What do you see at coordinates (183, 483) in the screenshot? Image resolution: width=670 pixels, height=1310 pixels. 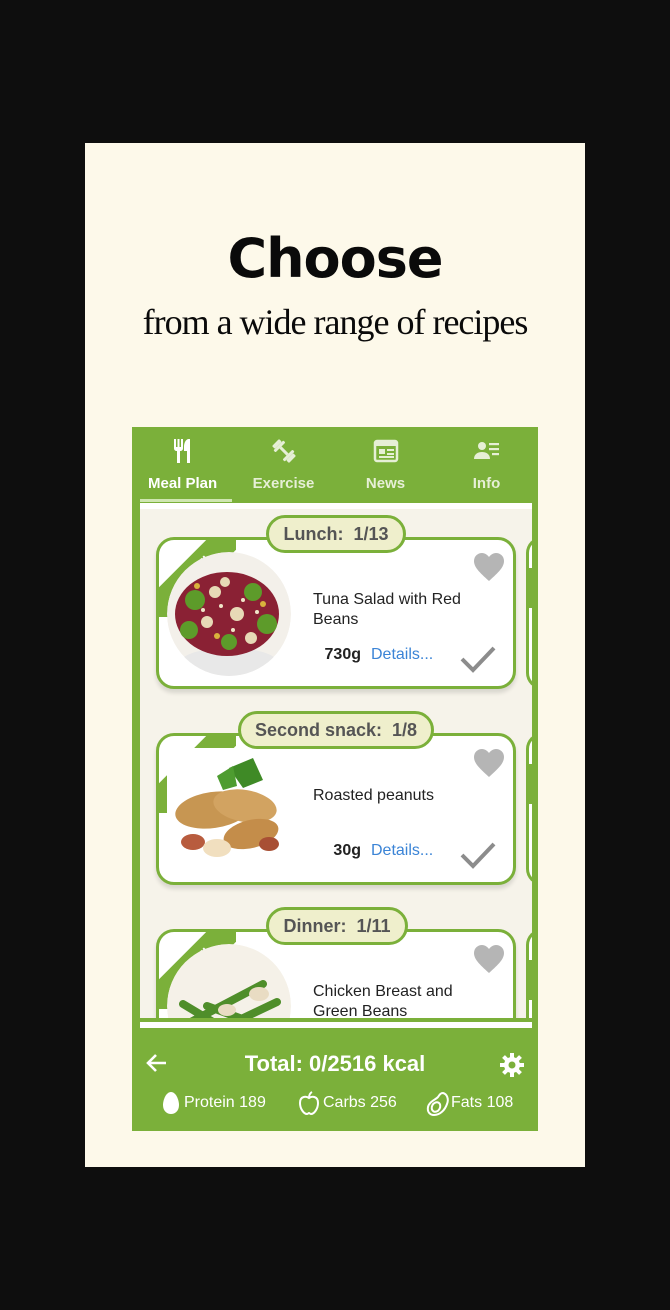 I see `tab-label: Meal Plan` at bounding box center [183, 483].